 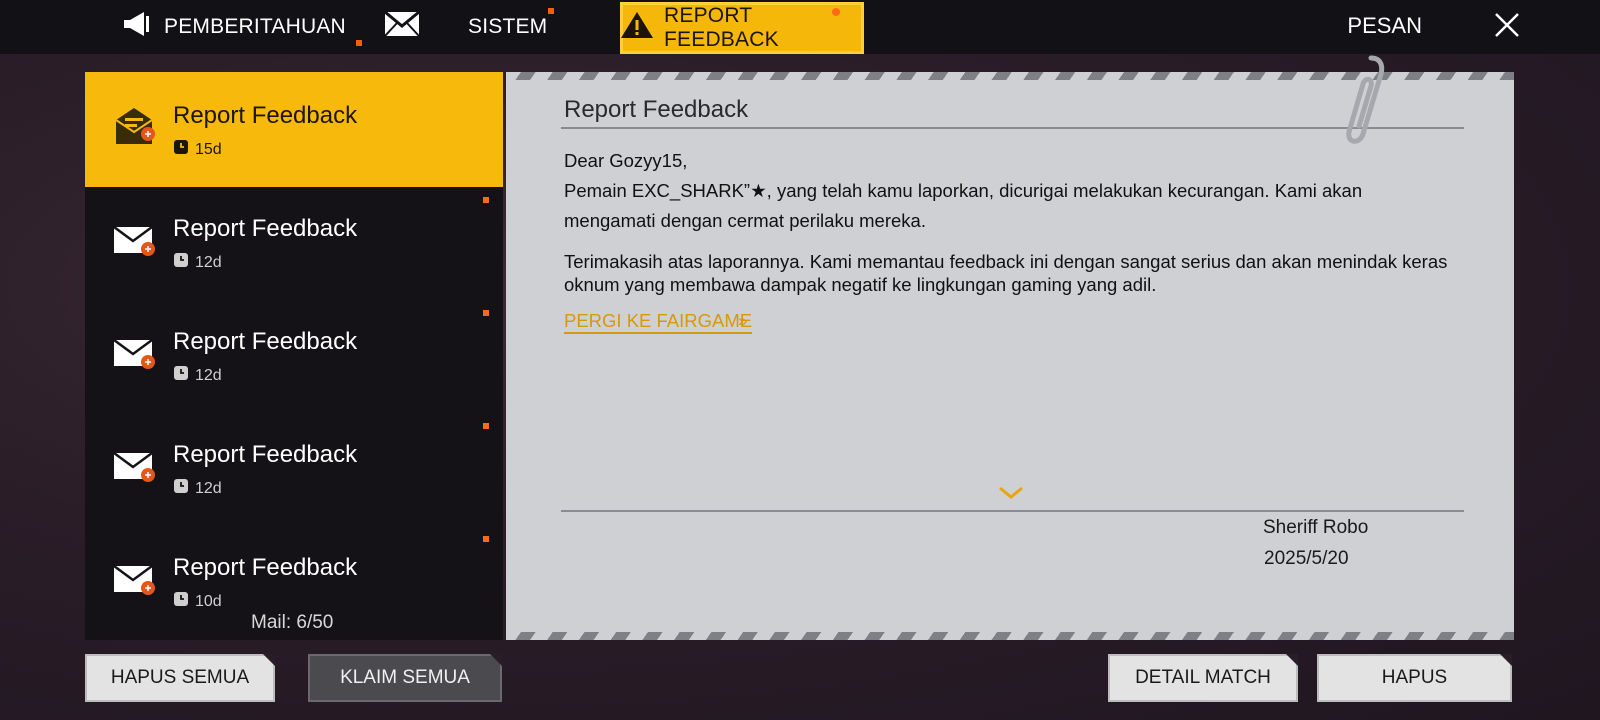 I want to click on message-date: 2025/5/20, so click(x=1306, y=558).